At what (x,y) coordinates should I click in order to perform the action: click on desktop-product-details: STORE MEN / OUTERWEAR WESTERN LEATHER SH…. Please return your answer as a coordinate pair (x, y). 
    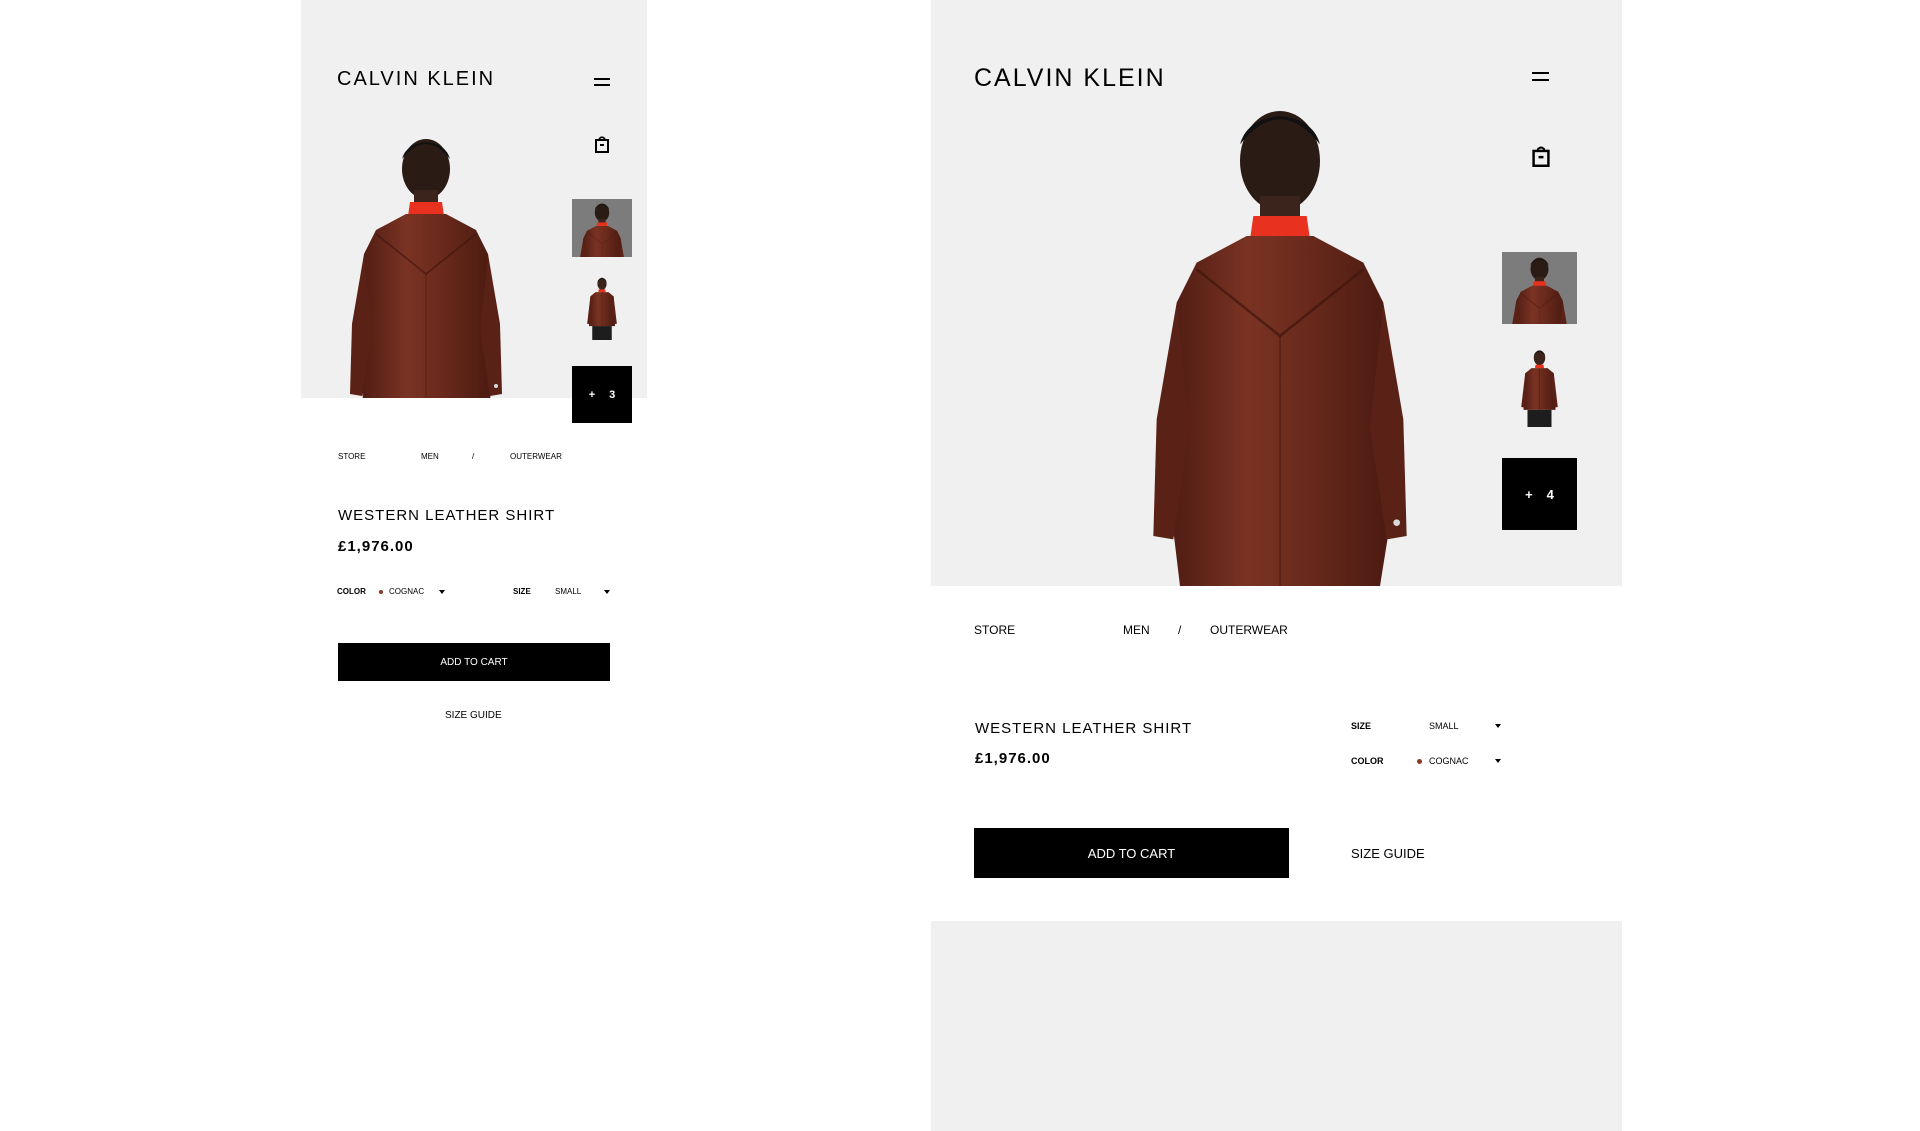
    Looking at the image, I should click on (1276, 753).